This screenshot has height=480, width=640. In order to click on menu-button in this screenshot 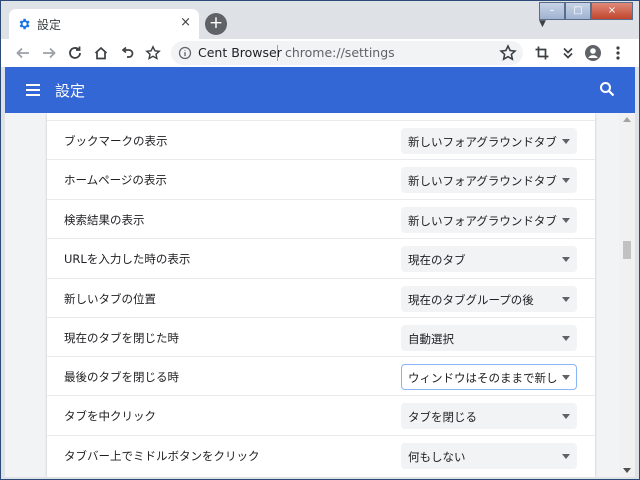, I will do `click(618, 53)`.